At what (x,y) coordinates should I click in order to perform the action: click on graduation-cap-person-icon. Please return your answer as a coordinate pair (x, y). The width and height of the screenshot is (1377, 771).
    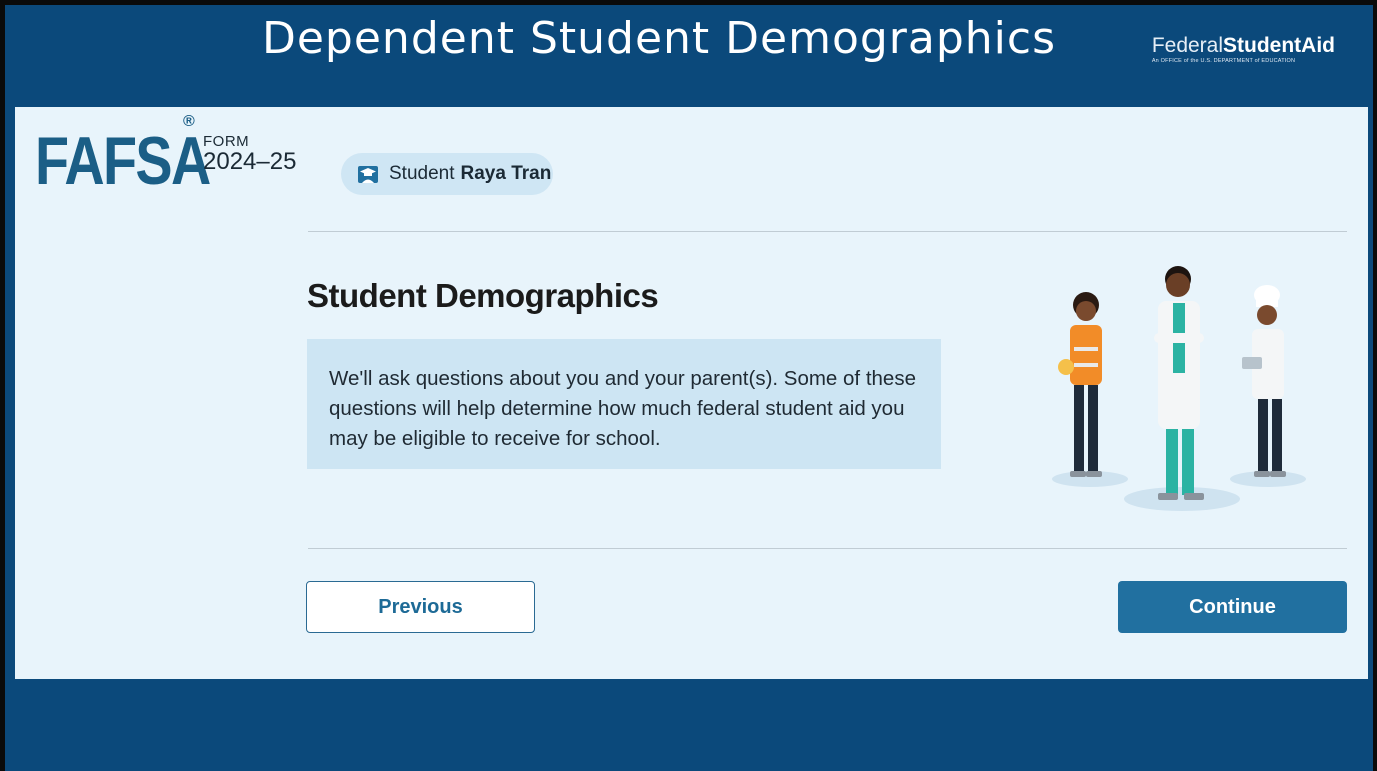
    Looking at the image, I should click on (368, 174).